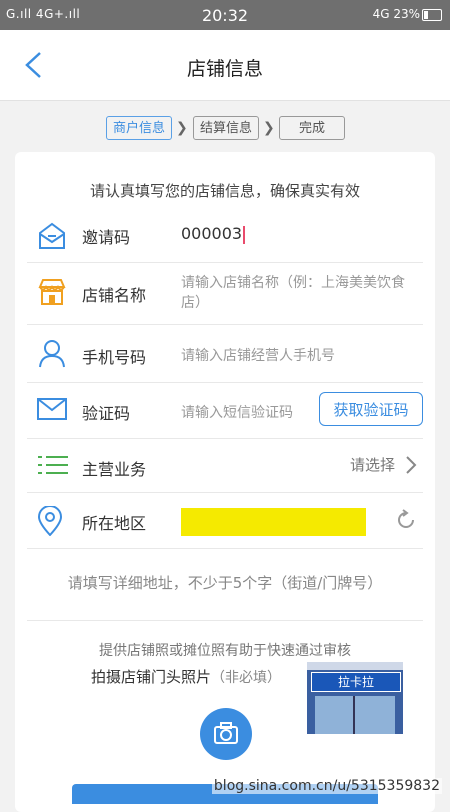 The image size is (450, 812). What do you see at coordinates (356, 682) in the screenshot?
I see `sample-sign: 拉卡拉` at bounding box center [356, 682].